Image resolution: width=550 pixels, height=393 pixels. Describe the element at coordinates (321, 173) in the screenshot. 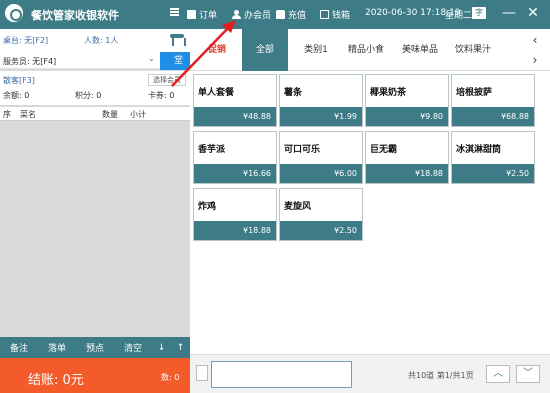

I see `product-price: ¥6.00` at that location.